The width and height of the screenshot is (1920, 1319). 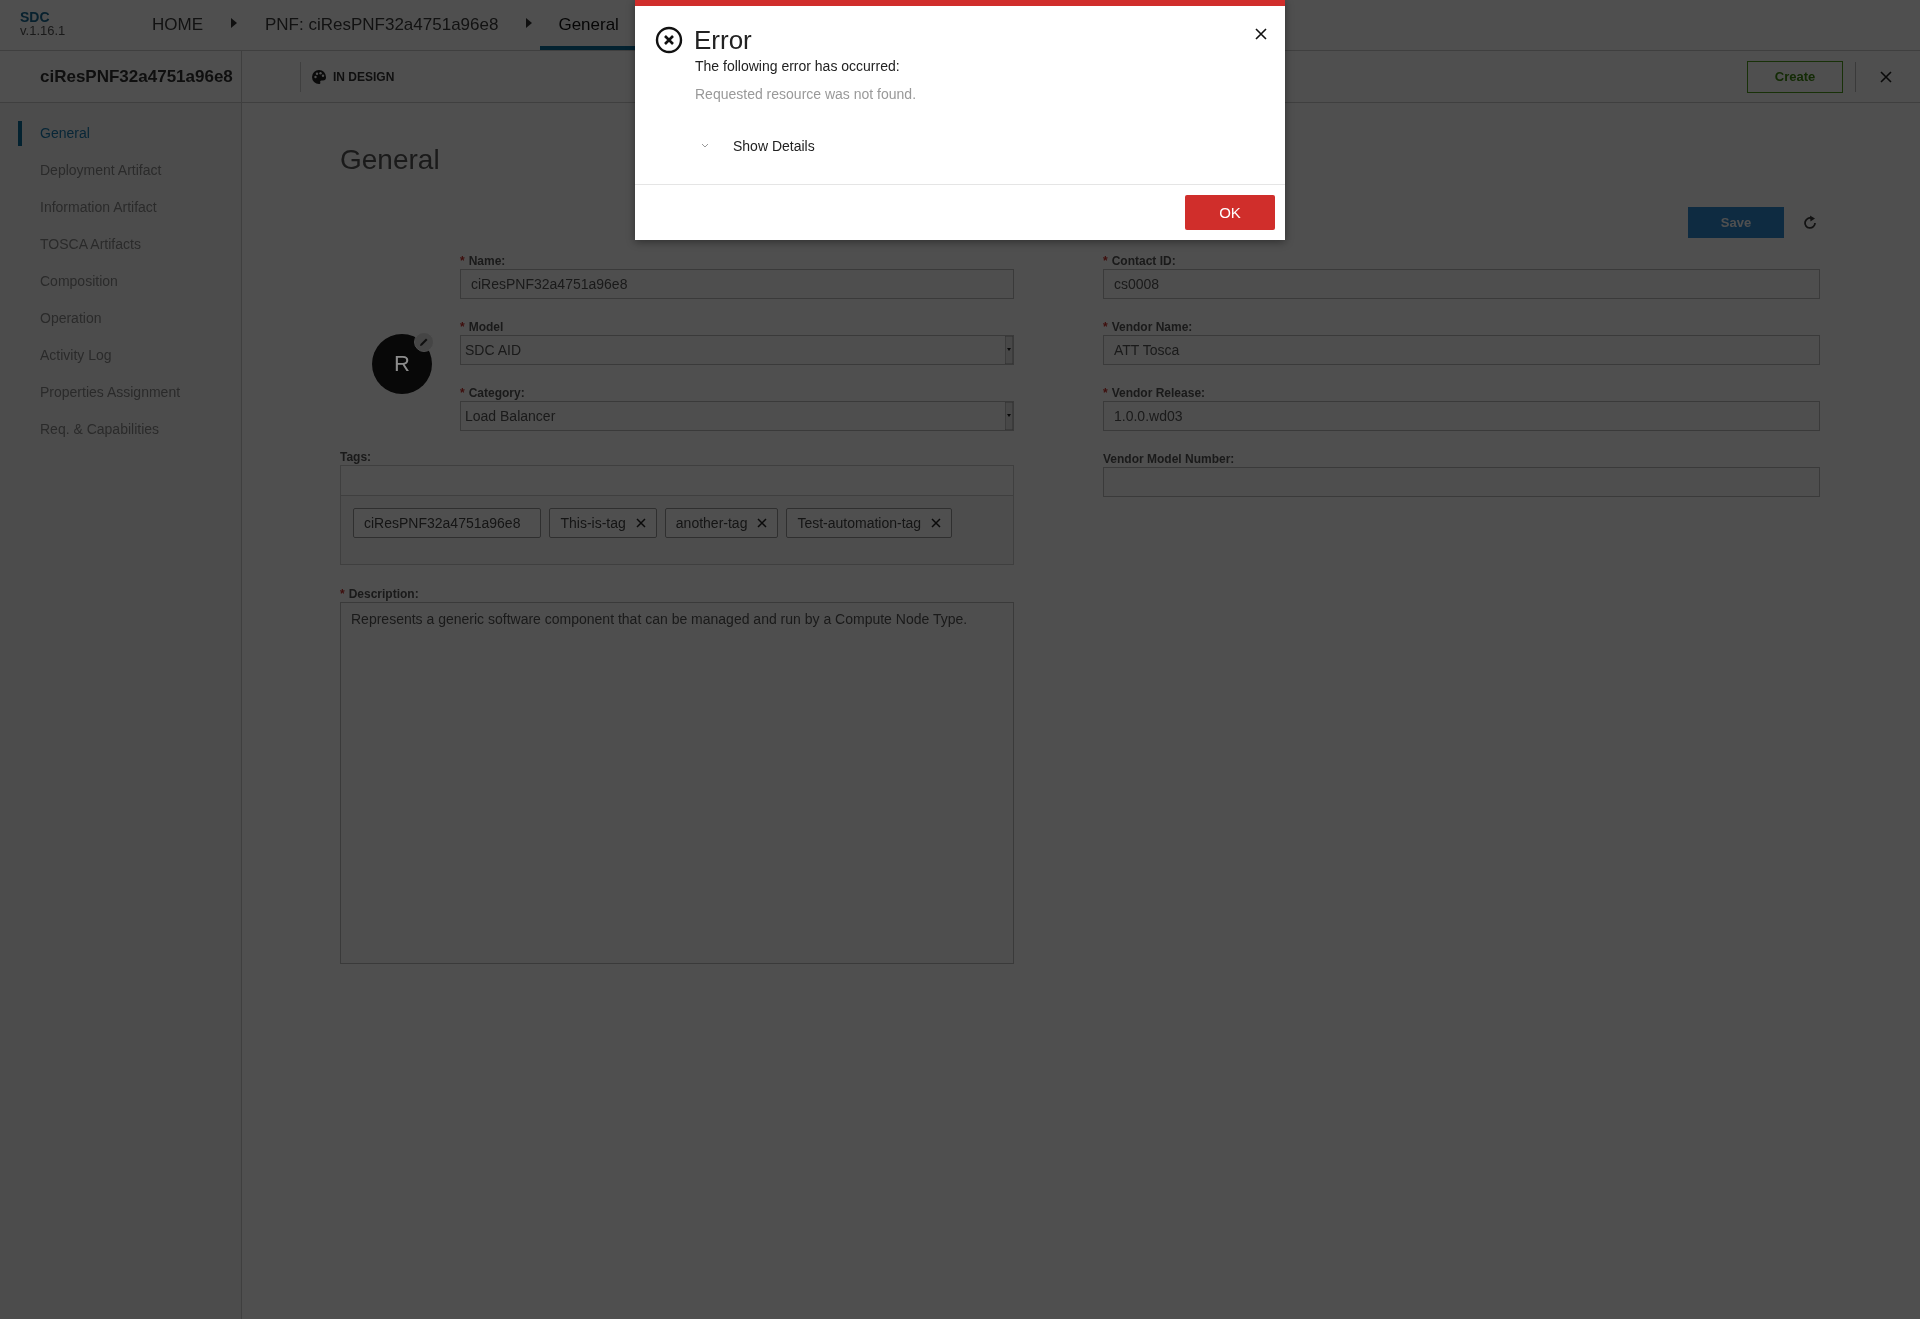 What do you see at coordinates (721, 523) in the screenshot?
I see `tag-chip: another-tag` at bounding box center [721, 523].